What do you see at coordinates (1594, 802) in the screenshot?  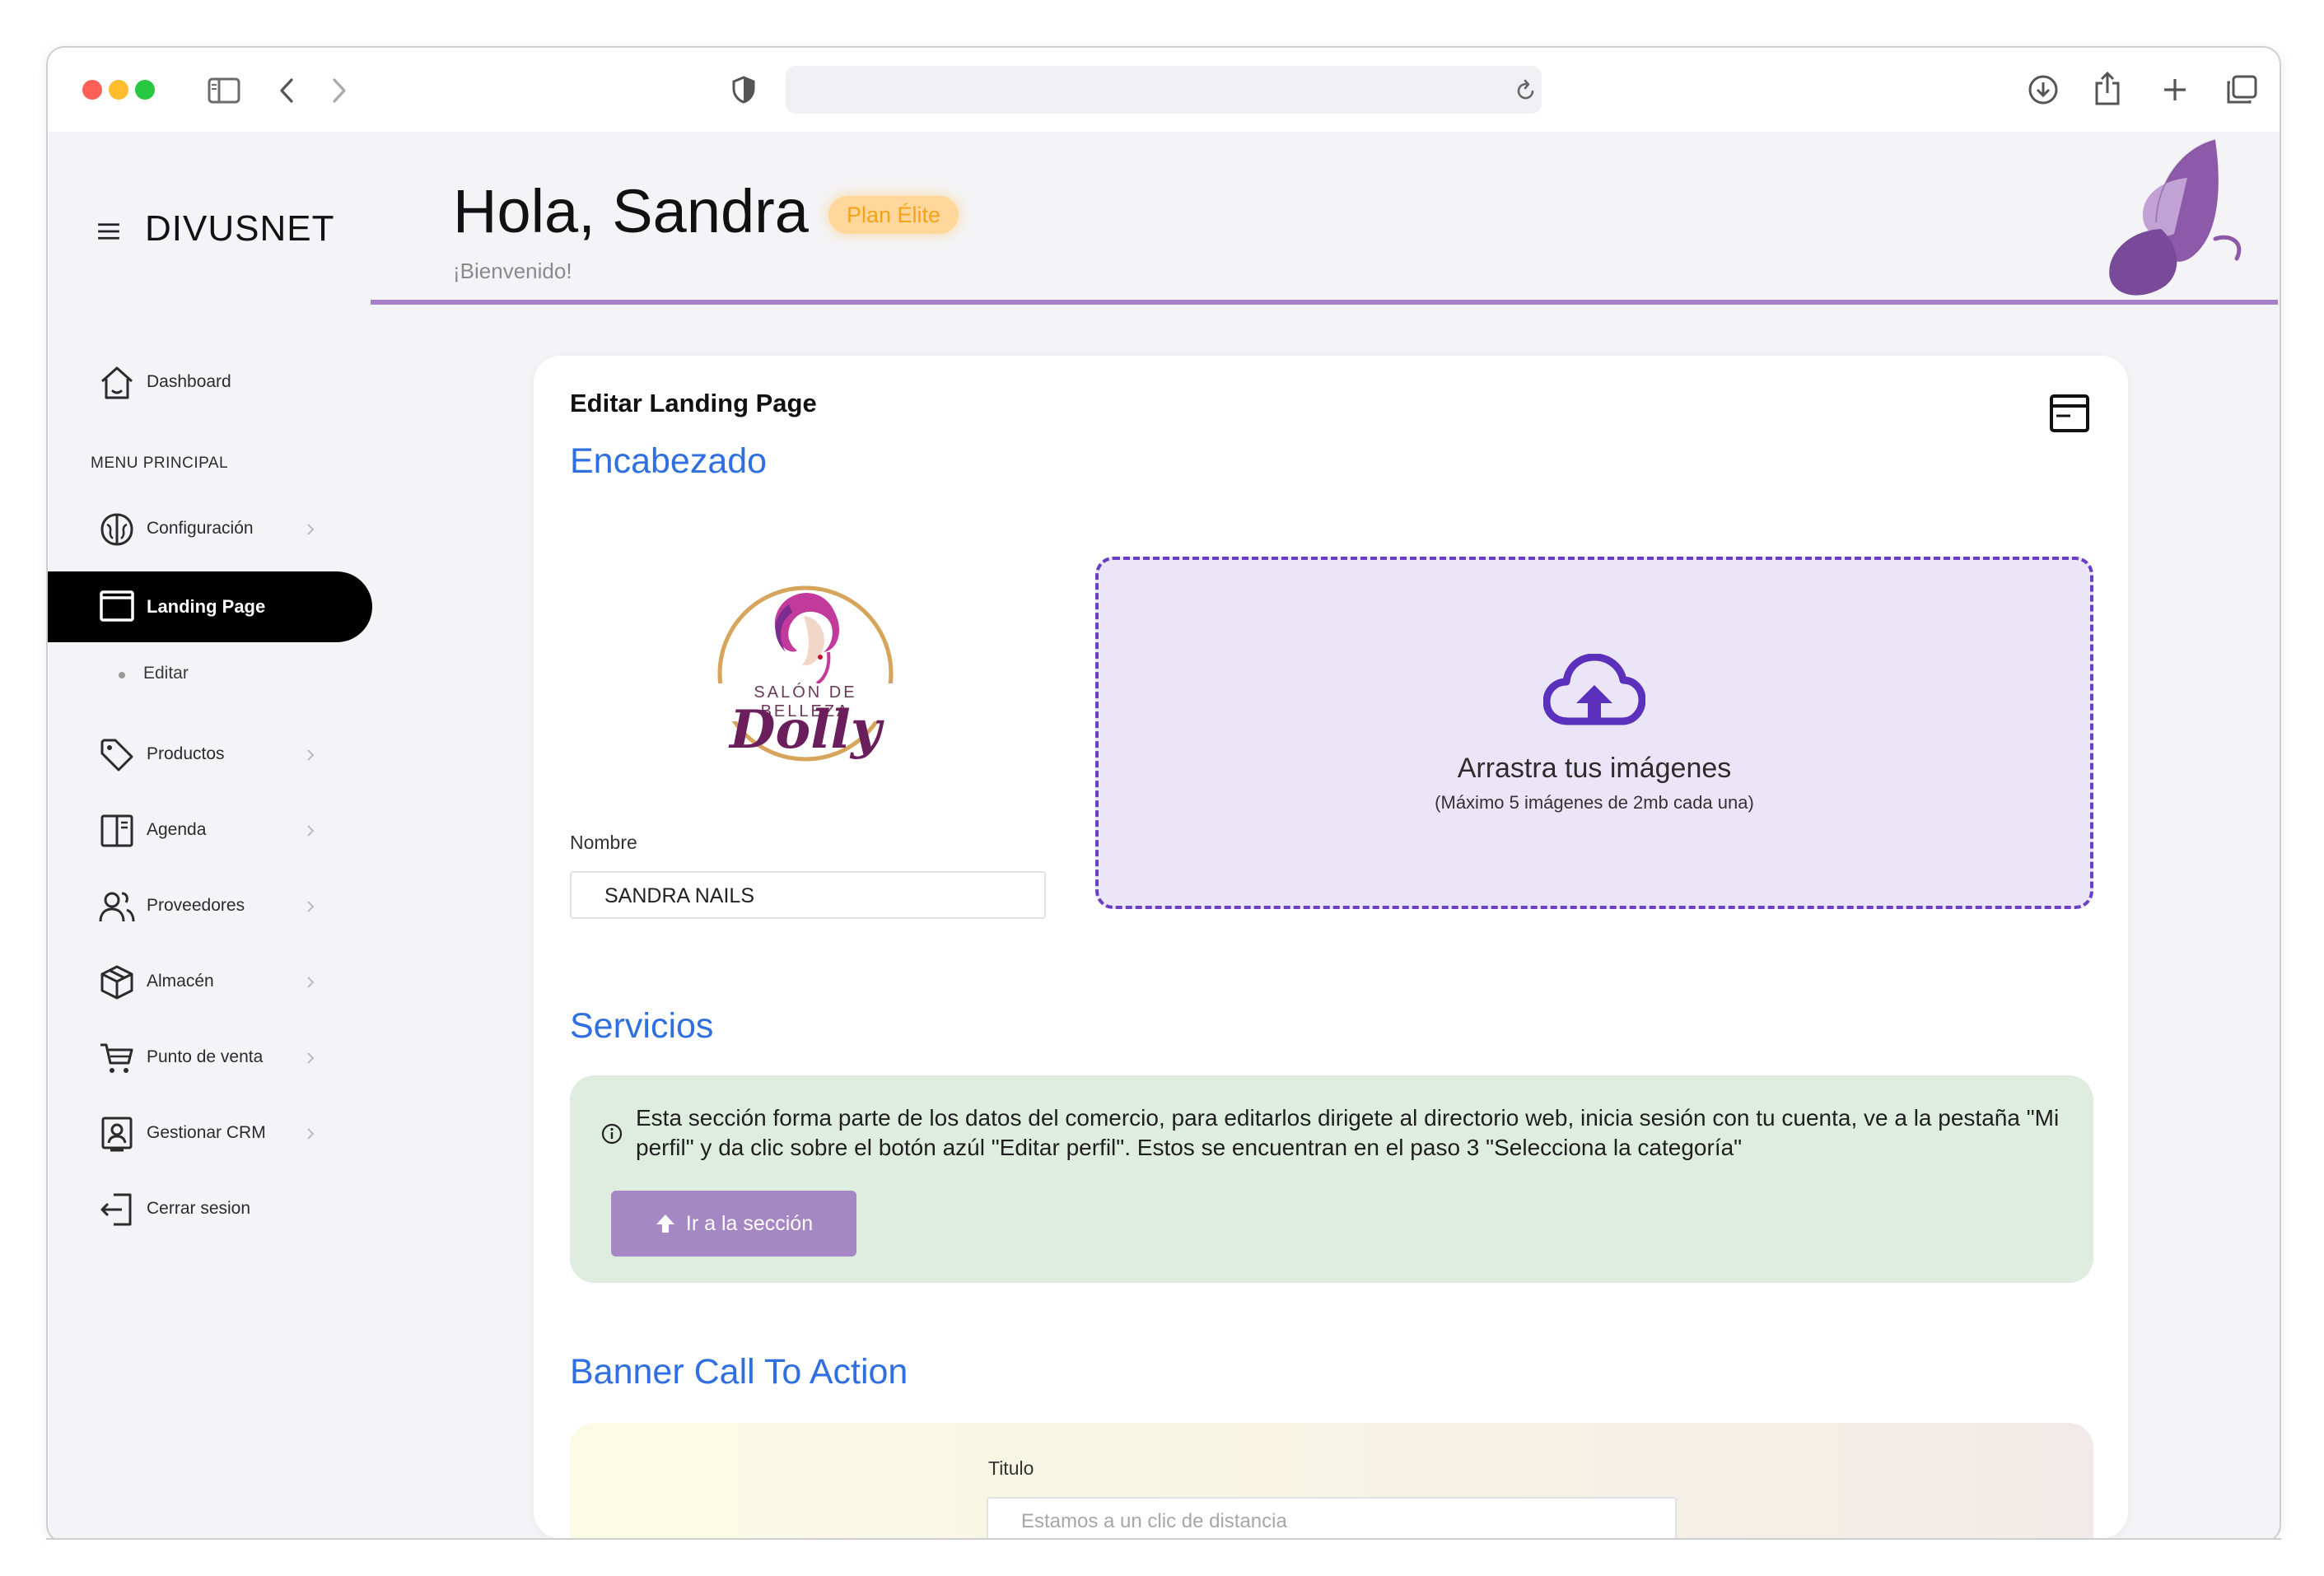 I see `dropzone-subtitle: (Máximo 5 imágenes de 2mb cada una)` at bounding box center [1594, 802].